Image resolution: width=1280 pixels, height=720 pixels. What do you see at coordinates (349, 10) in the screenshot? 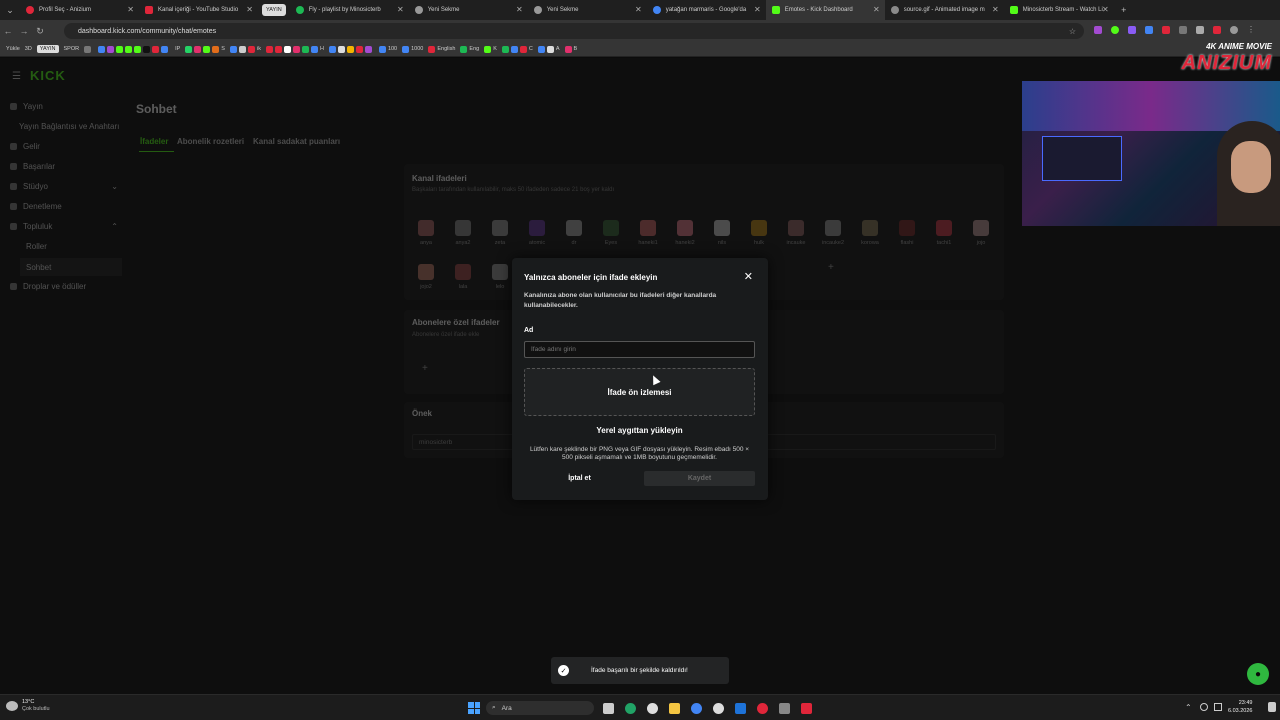
I see `browser-tab: Fly - playlist by Minosicterb ✕` at bounding box center [349, 10].